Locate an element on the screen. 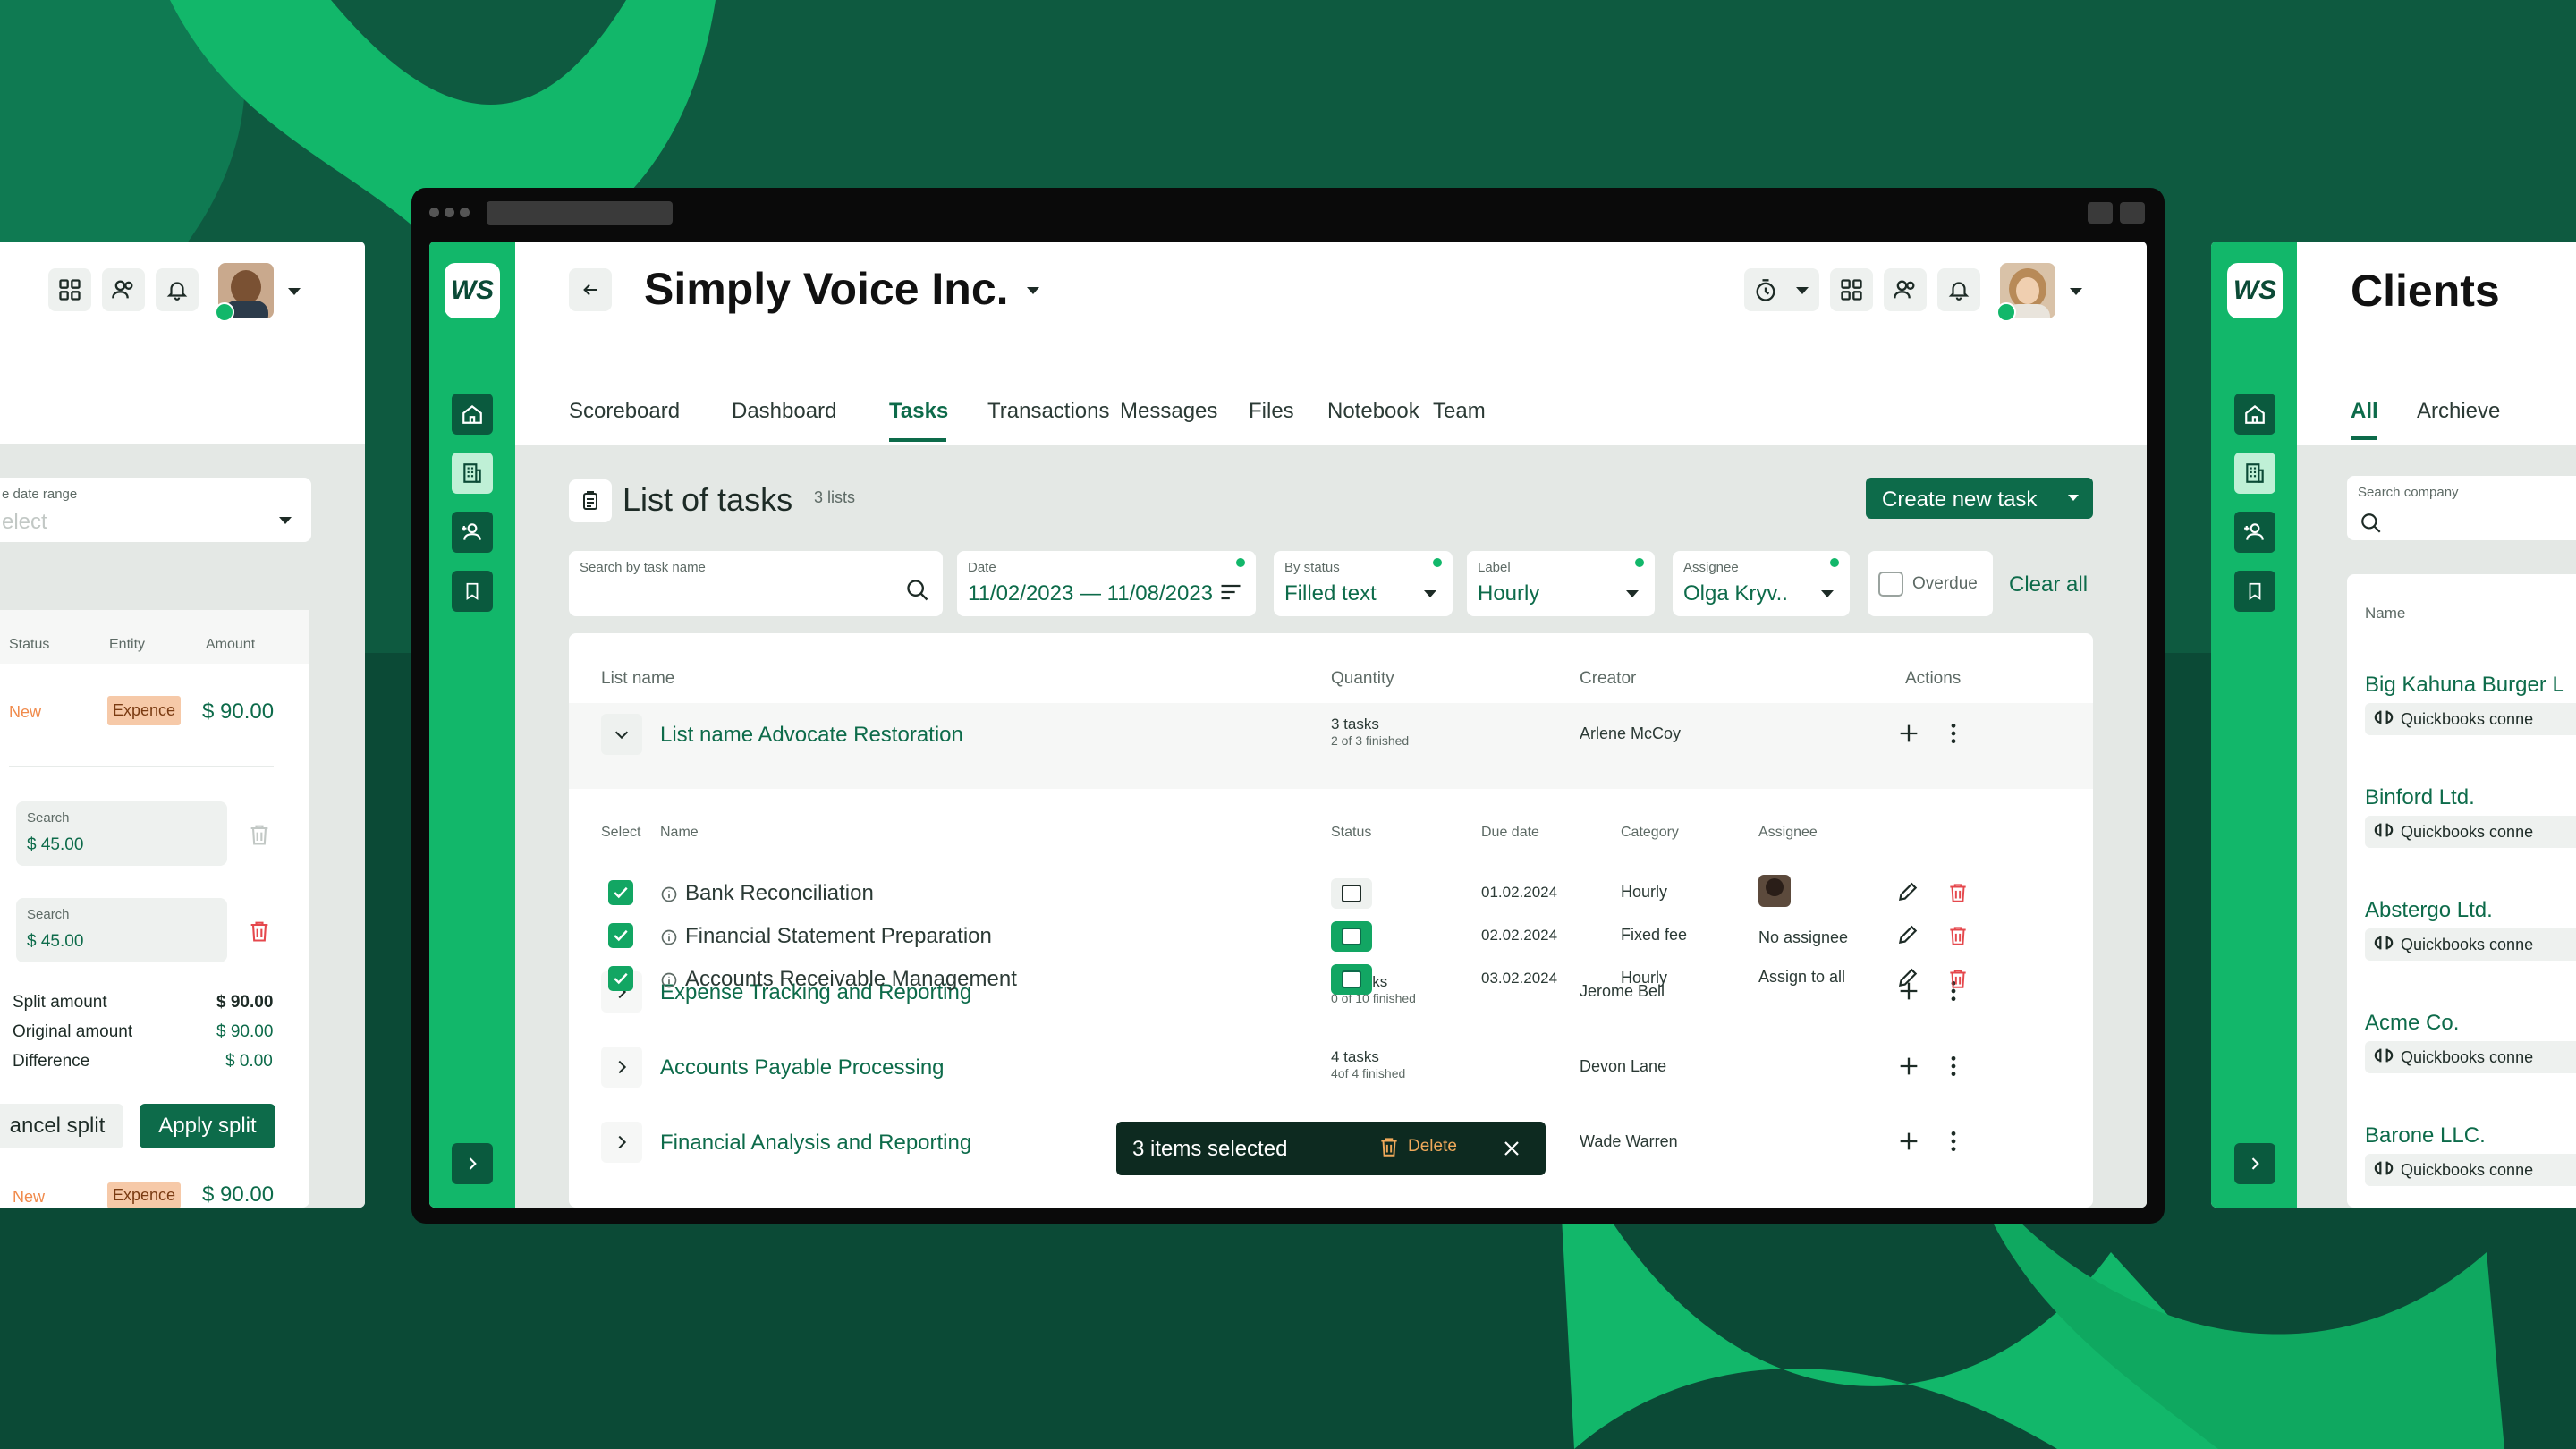 Image resolution: width=2576 pixels, height=1449 pixels. timer-button is located at coordinates (1781, 289).